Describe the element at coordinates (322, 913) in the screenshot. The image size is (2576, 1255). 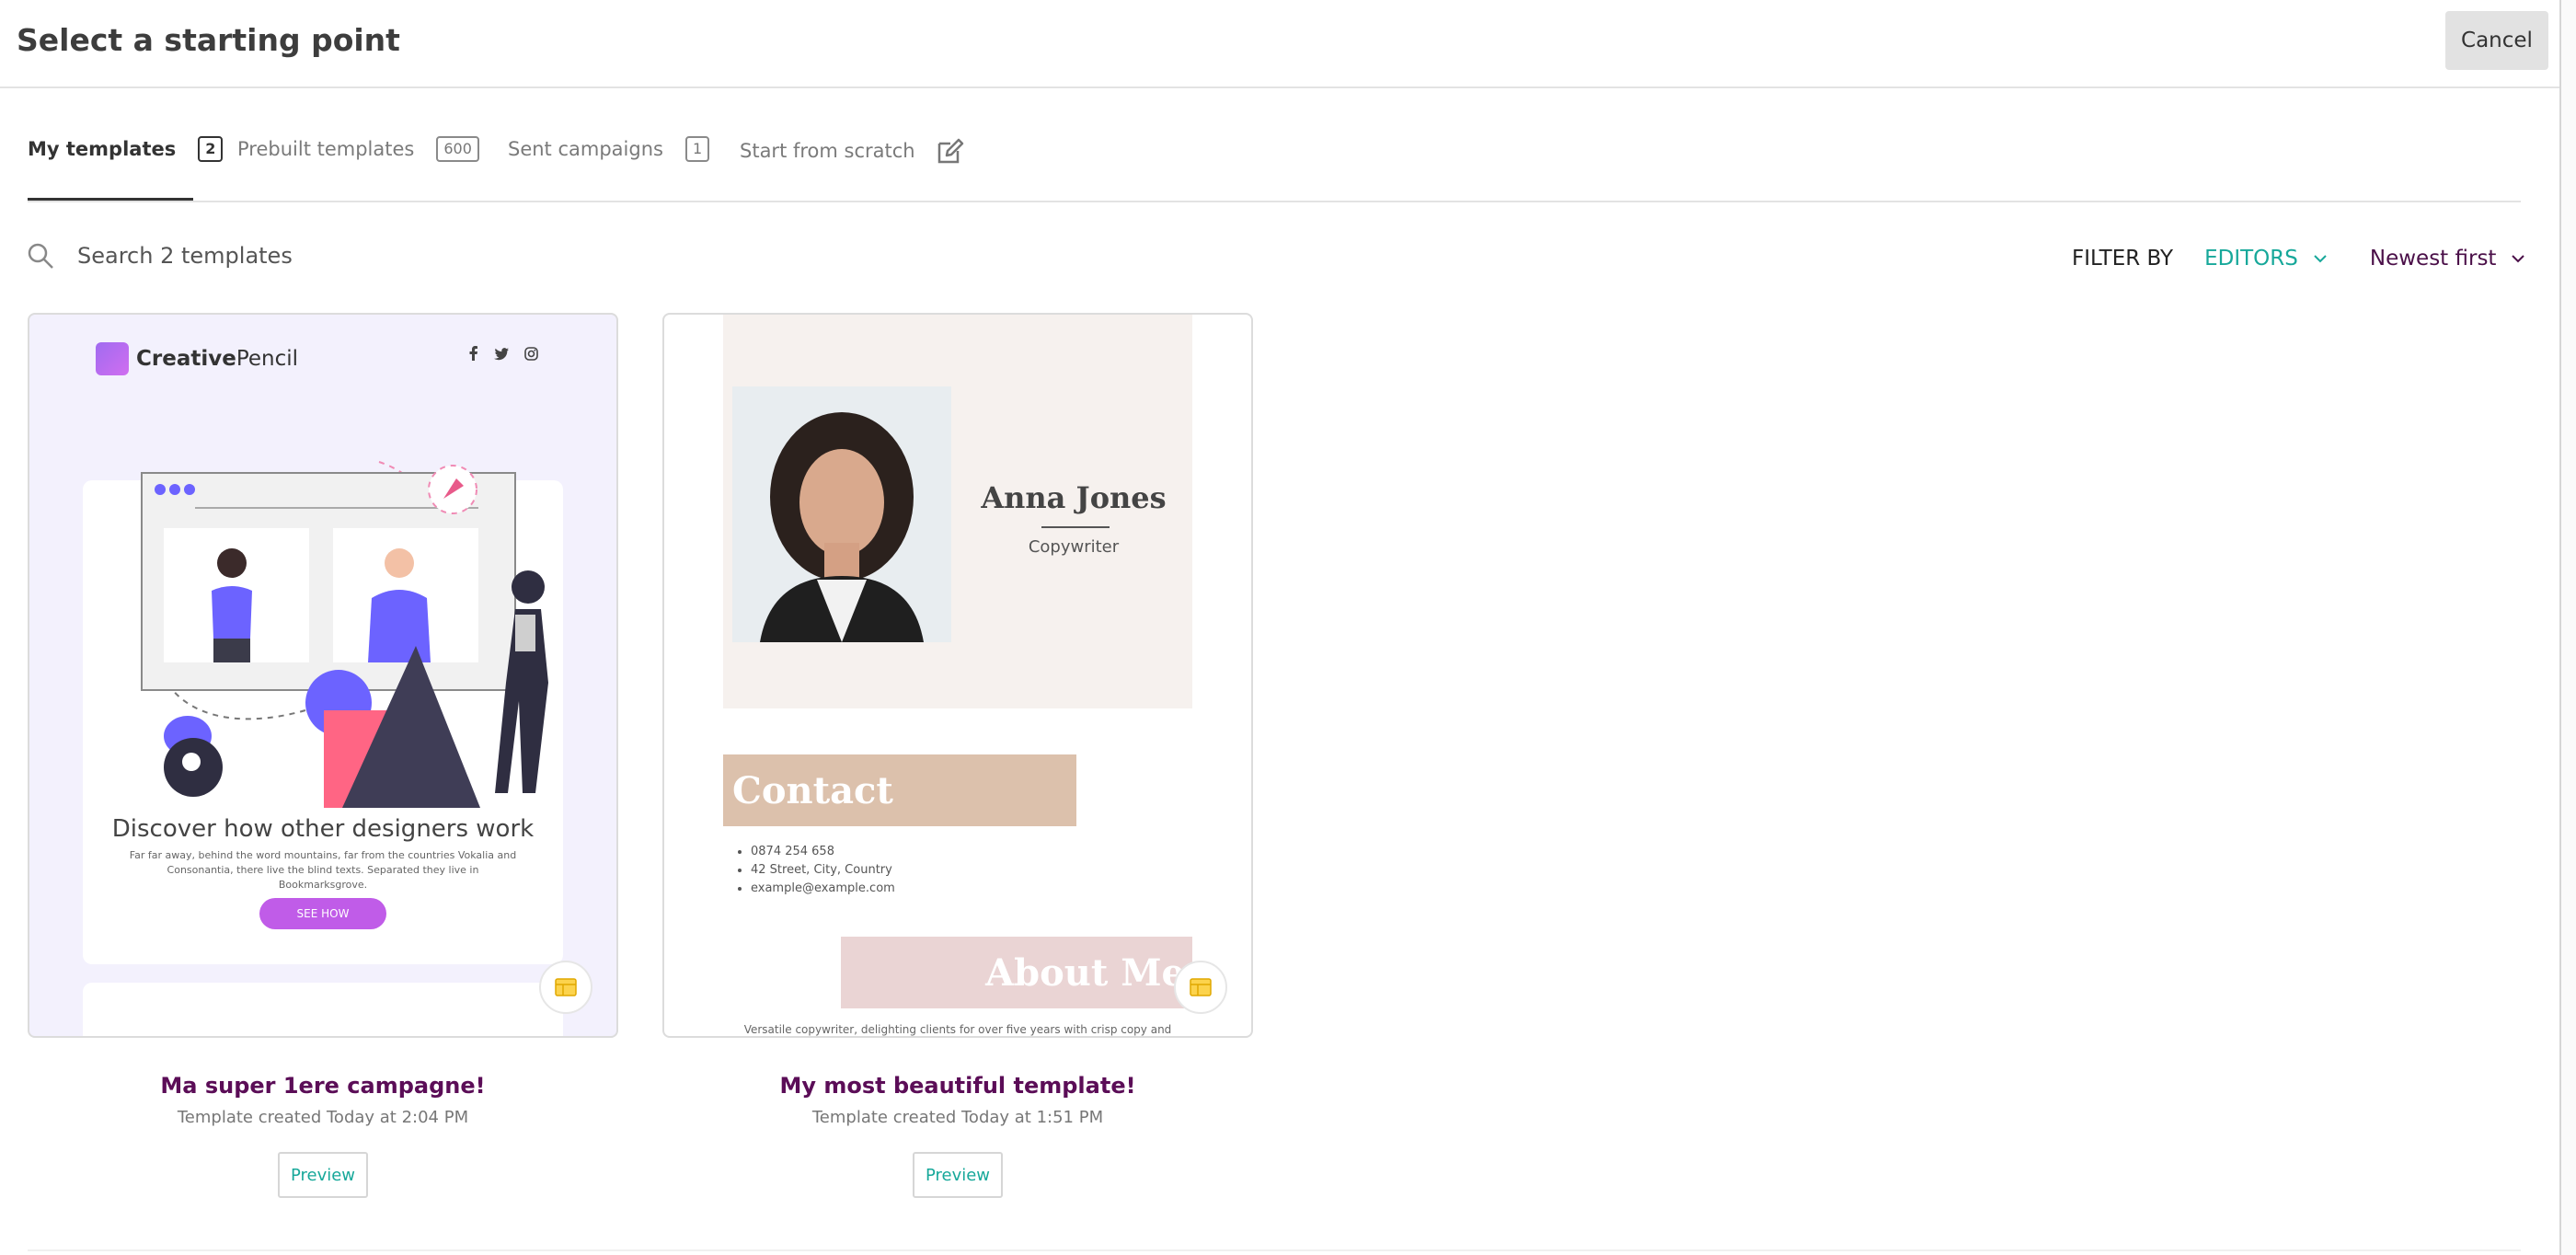
I see `email-cta-button: SEE HOW` at that location.